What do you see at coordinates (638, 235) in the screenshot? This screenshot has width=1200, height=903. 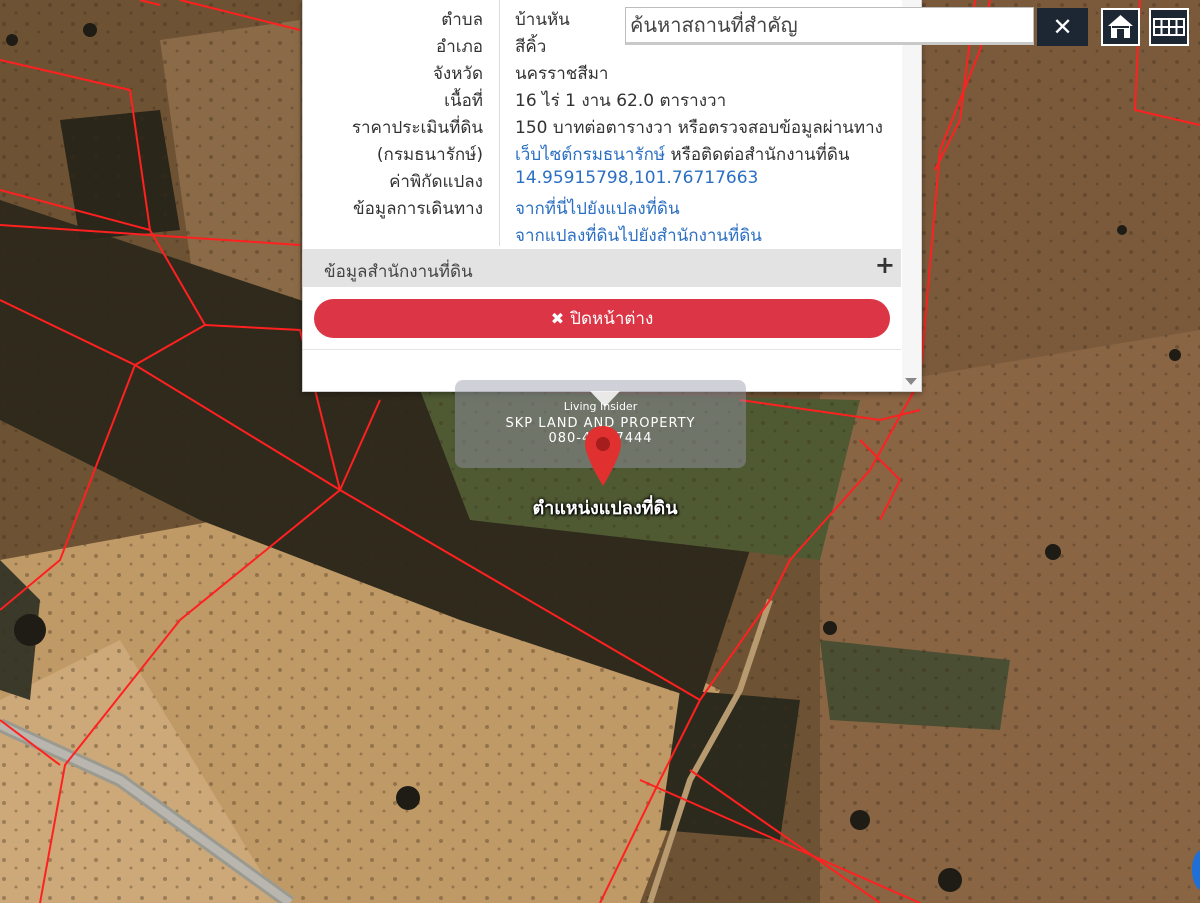 I see `directions-to-office-link: จากแปลงที่ดินไปยังสำนักงานที่ดิน` at bounding box center [638, 235].